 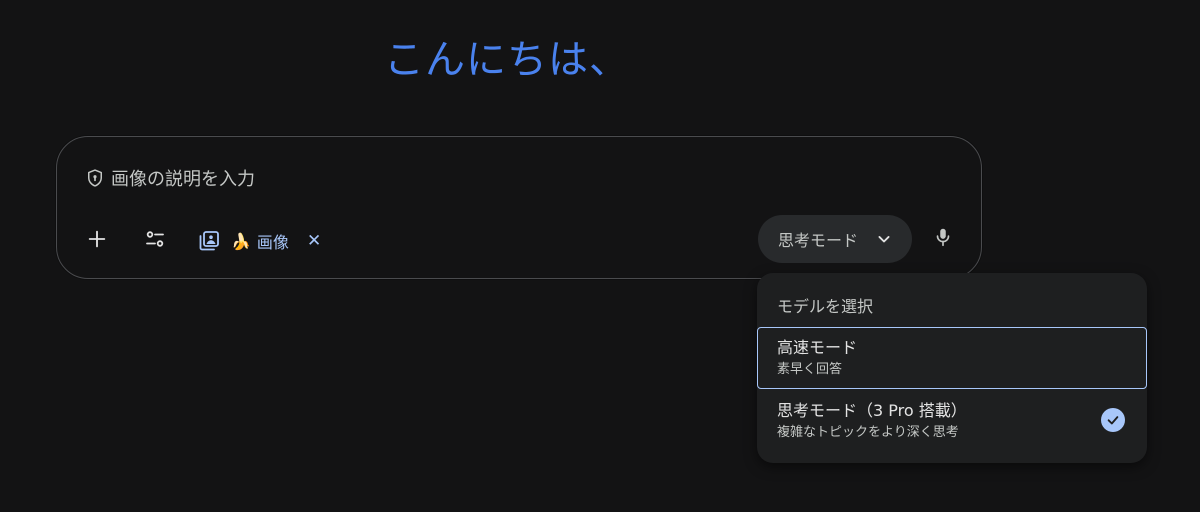 I want to click on prompt-input: 画像の説明を入力, so click(x=170, y=178).